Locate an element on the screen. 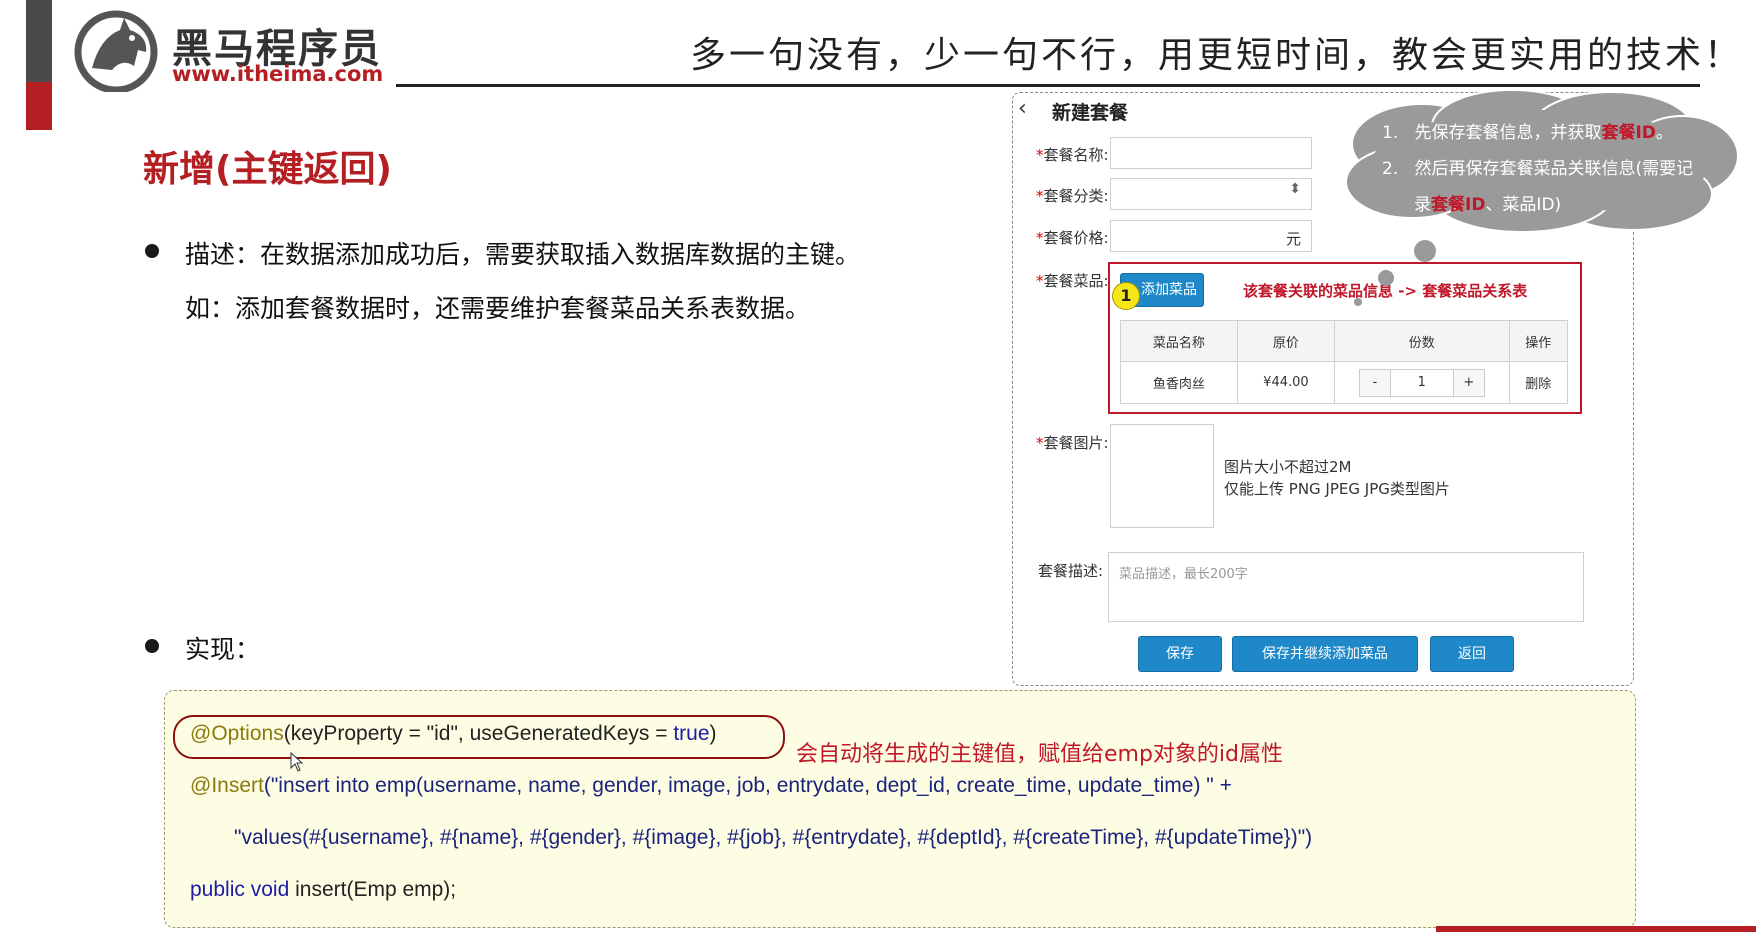 This screenshot has height=932, width=1756. image-upload-box is located at coordinates (1162, 476).